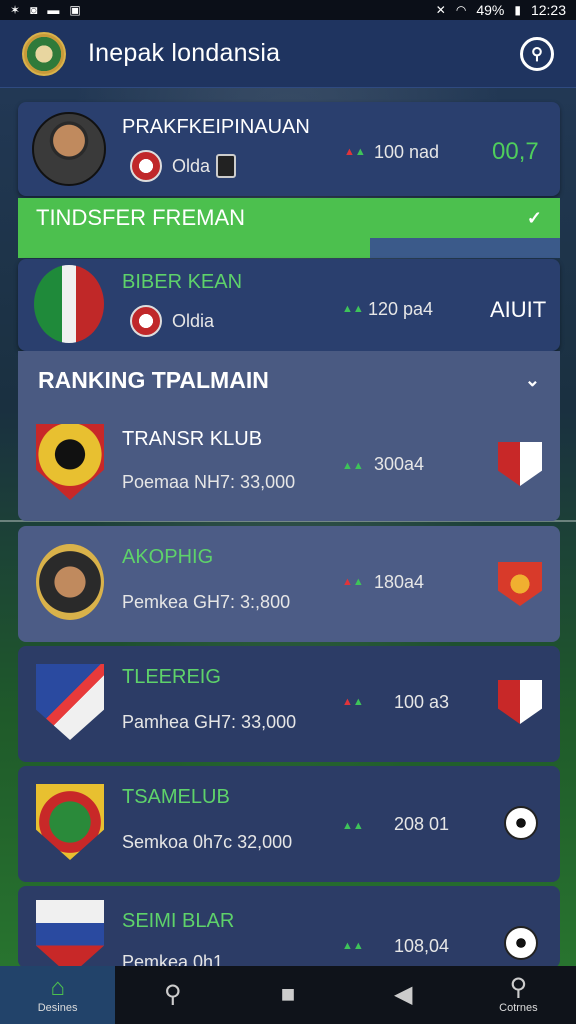  I want to click on transfer-player-row: BIBER KEAN Oldia ▲▲ 120 pa4 AIUIT, so click(289, 305).